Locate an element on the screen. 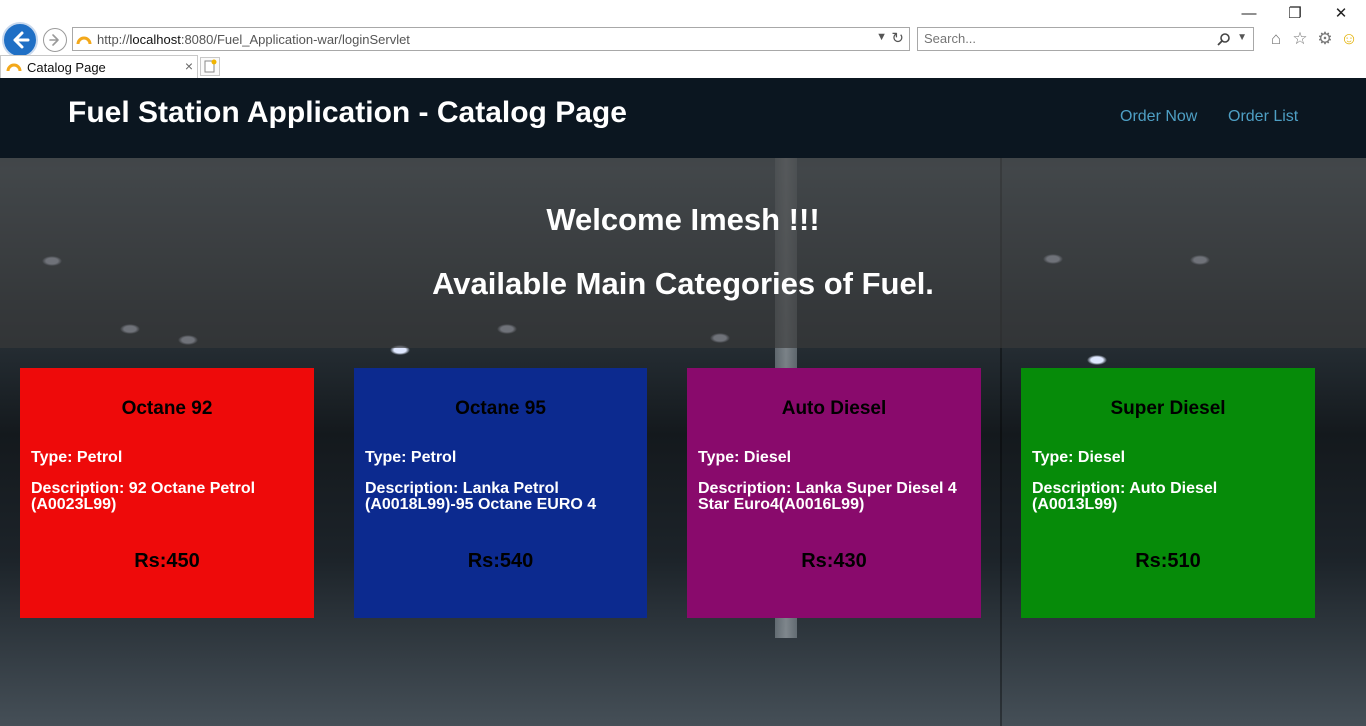 This screenshot has width=1366, height=726. nav-order-now-link: Order Now is located at coordinates (1158, 117).